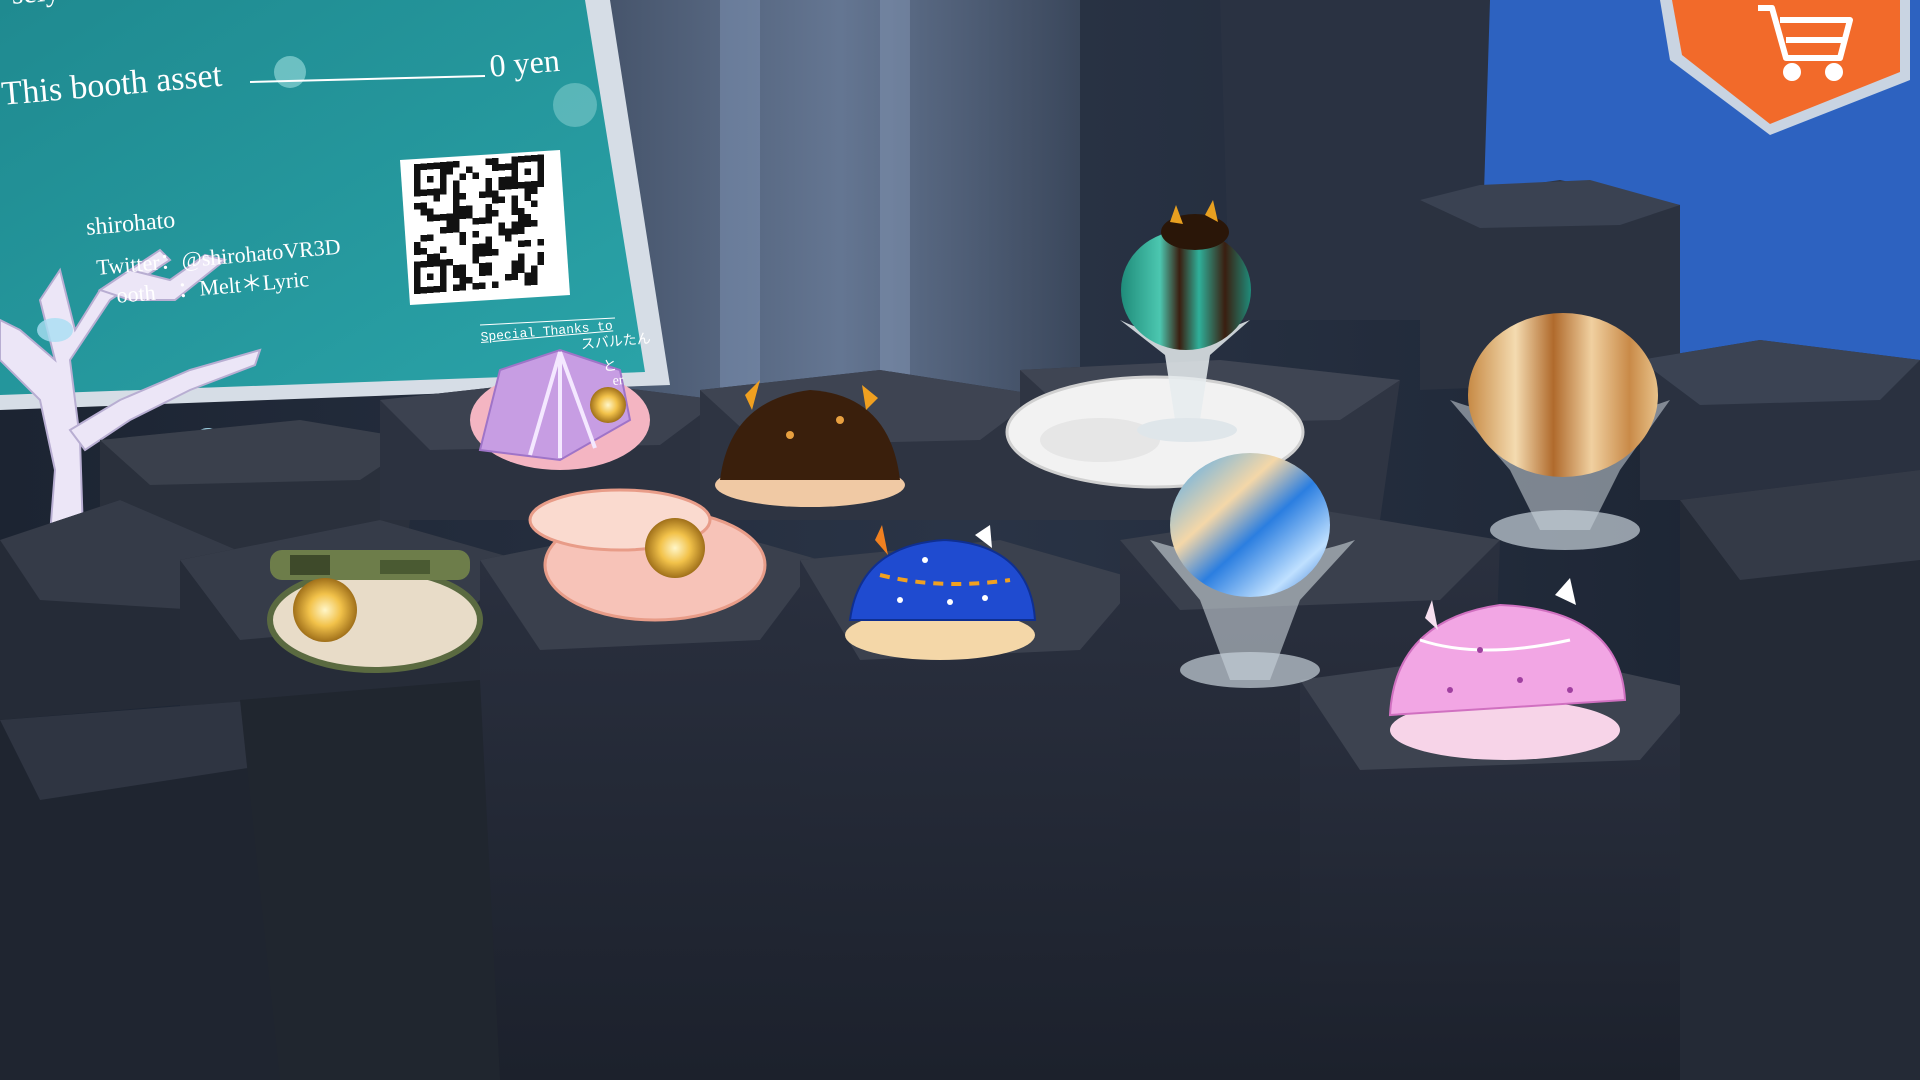  Describe the element at coordinates (1785, 70) in the screenshot. I see `shop-cart-button` at that location.